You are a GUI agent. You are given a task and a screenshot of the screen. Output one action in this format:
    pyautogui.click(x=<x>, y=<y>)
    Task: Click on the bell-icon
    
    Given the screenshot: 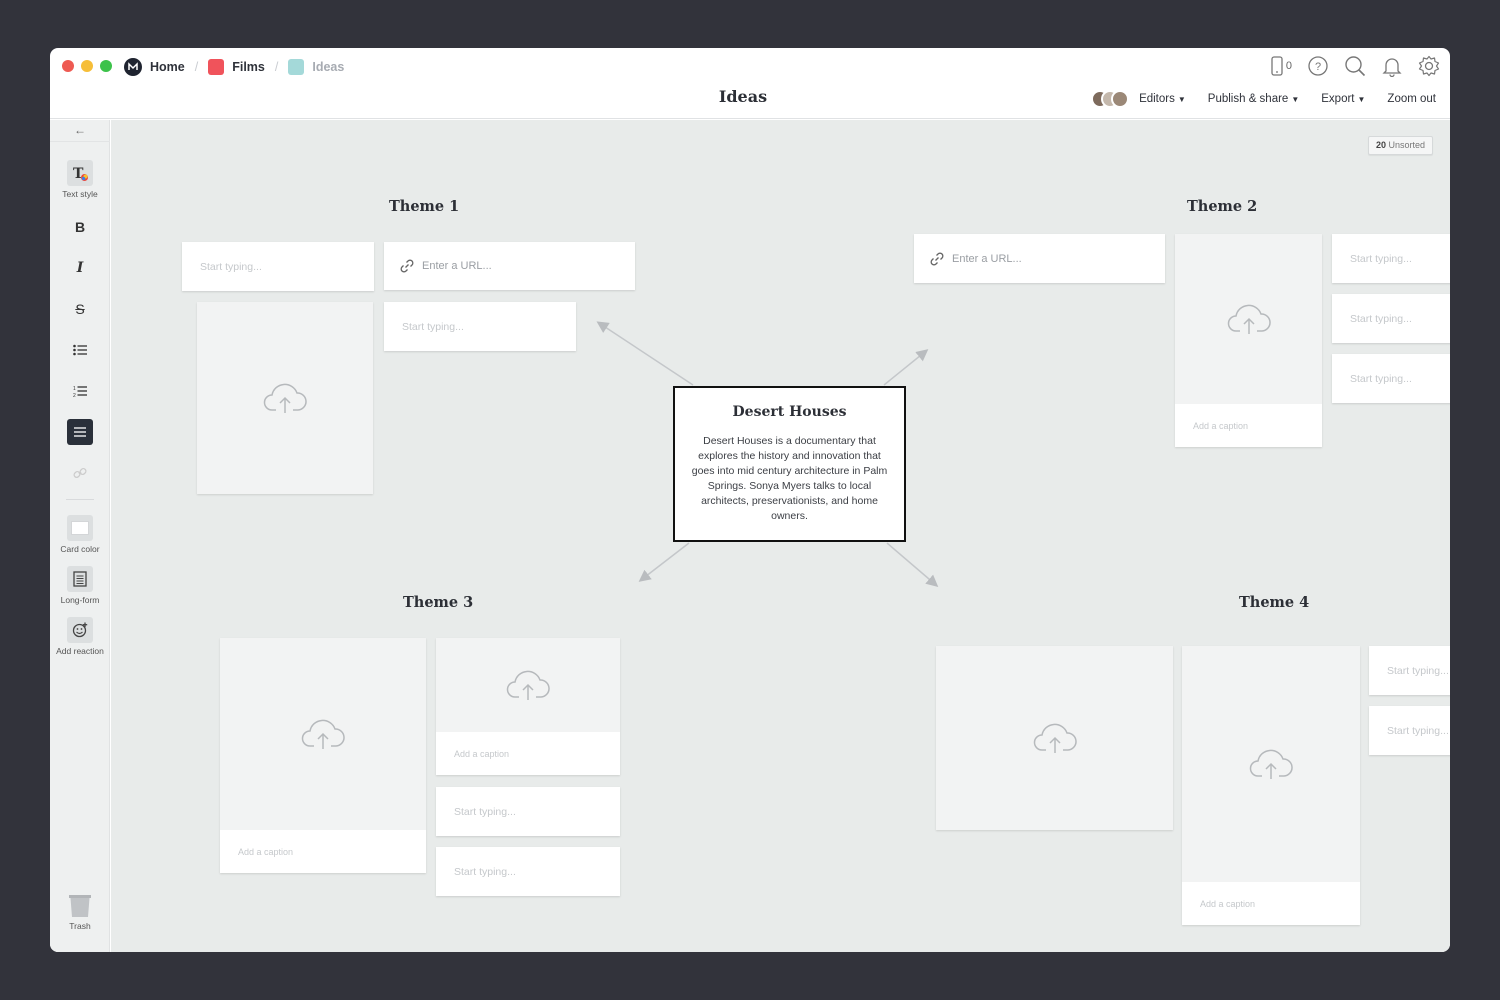 What is the action you would take?
    pyautogui.click(x=1392, y=67)
    